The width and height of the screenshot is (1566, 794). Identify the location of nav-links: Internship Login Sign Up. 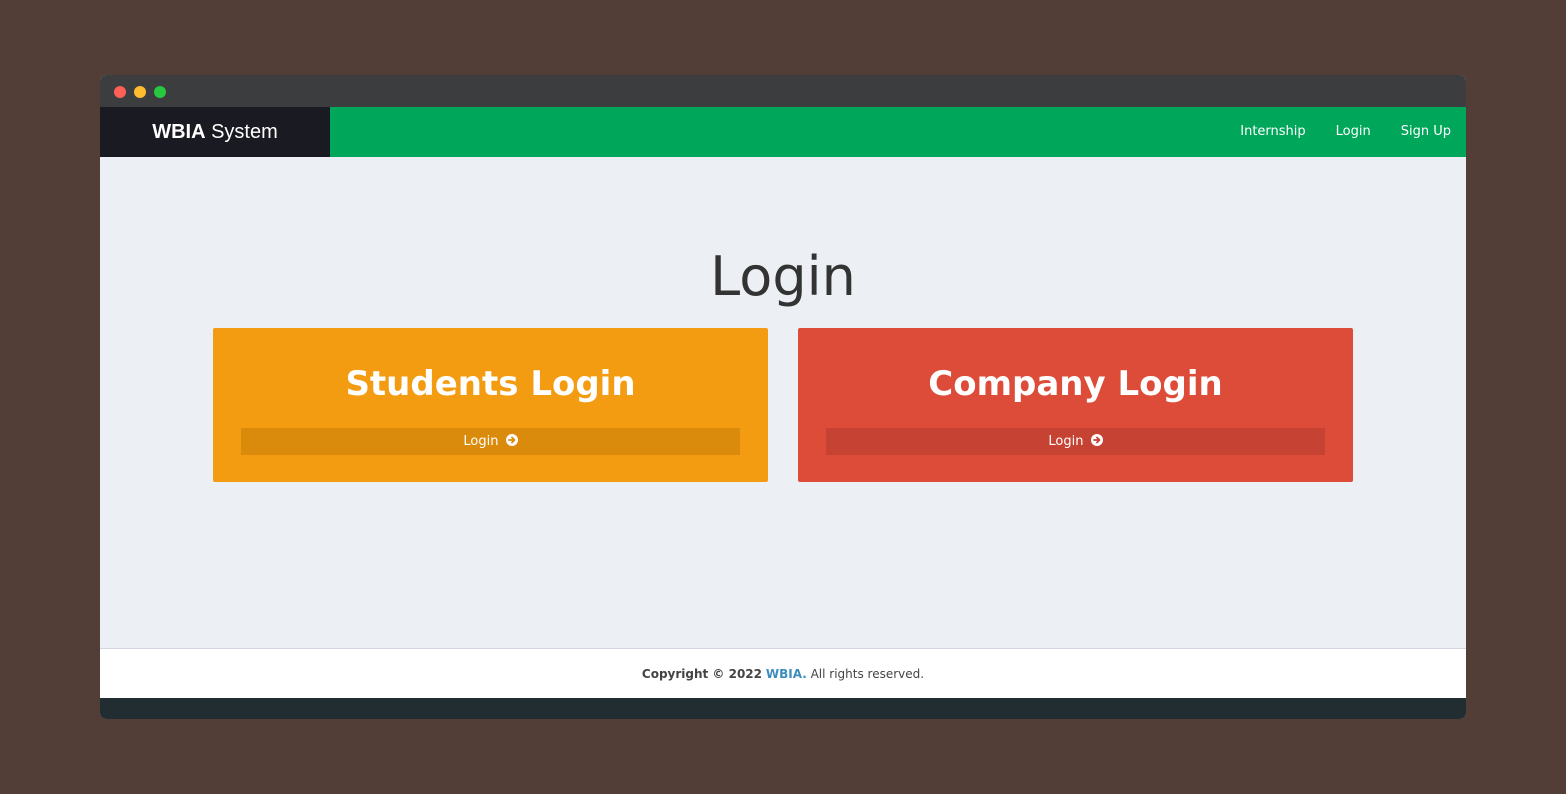
(1345, 132).